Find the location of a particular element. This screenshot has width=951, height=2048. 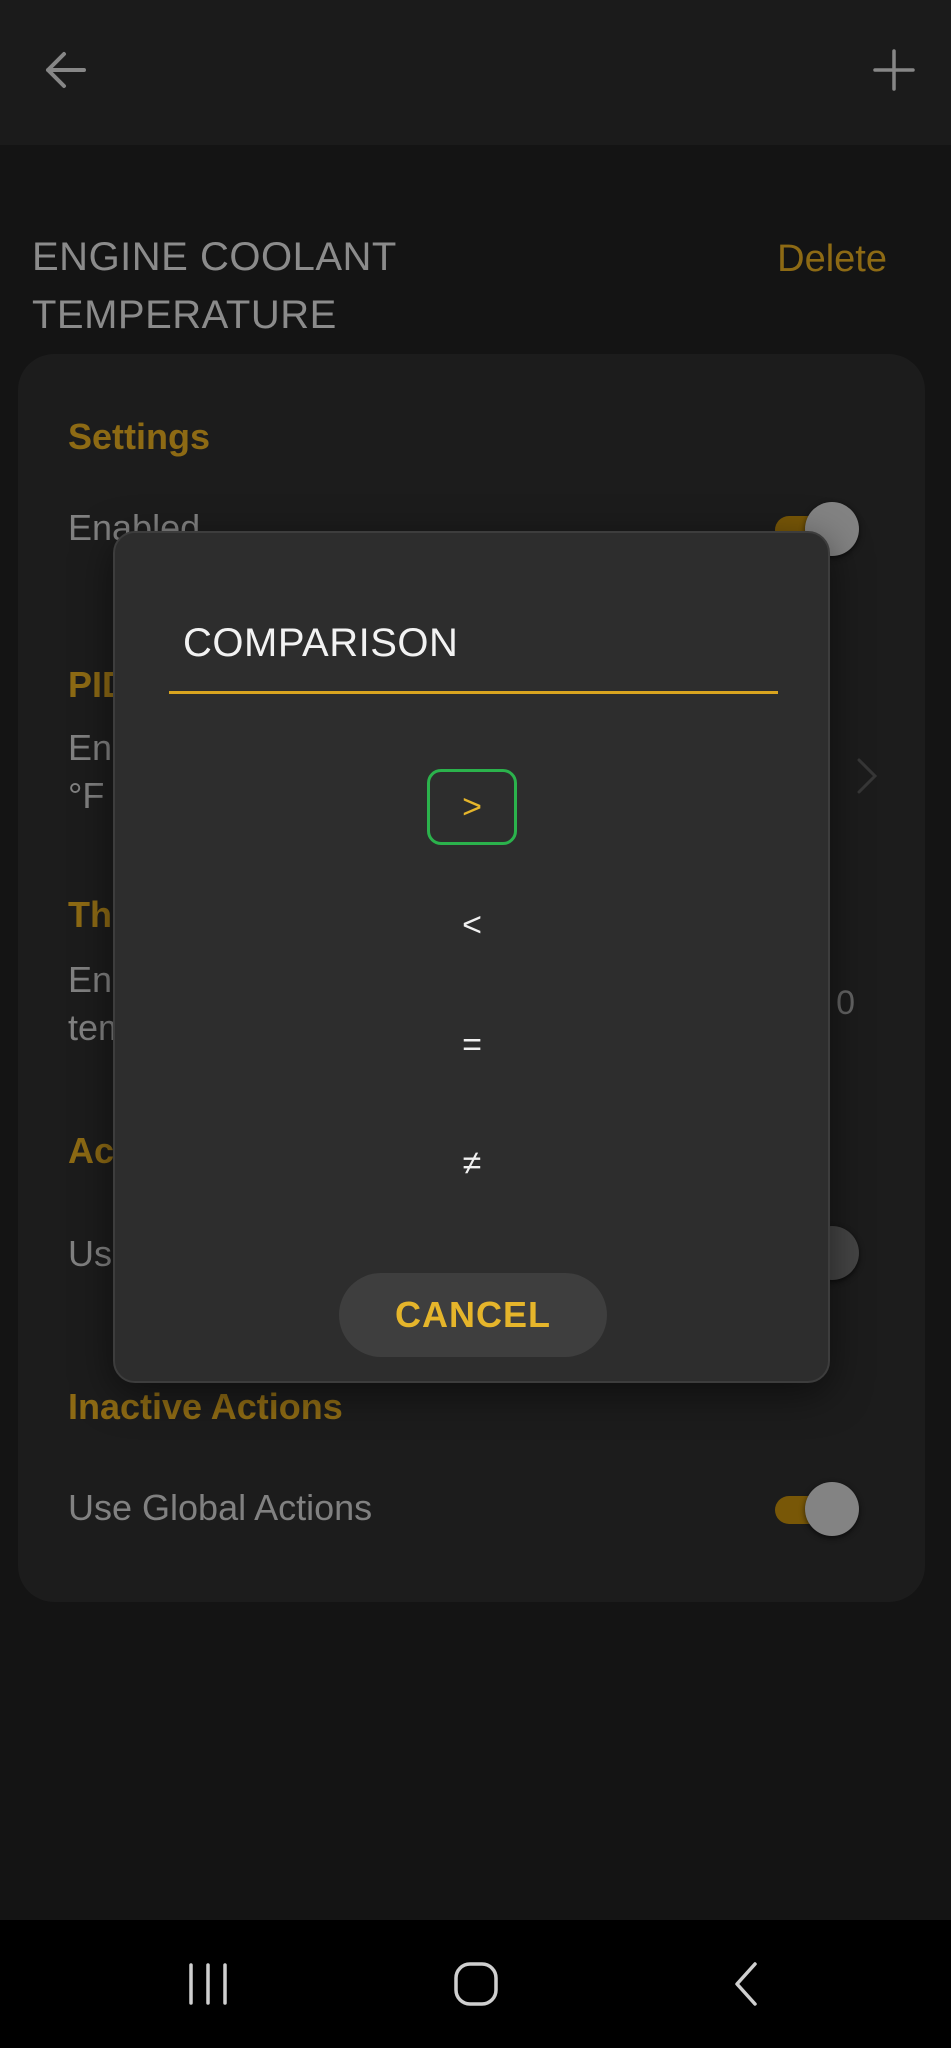

cancel-button: CANCEL is located at coordinates (473, 1315).